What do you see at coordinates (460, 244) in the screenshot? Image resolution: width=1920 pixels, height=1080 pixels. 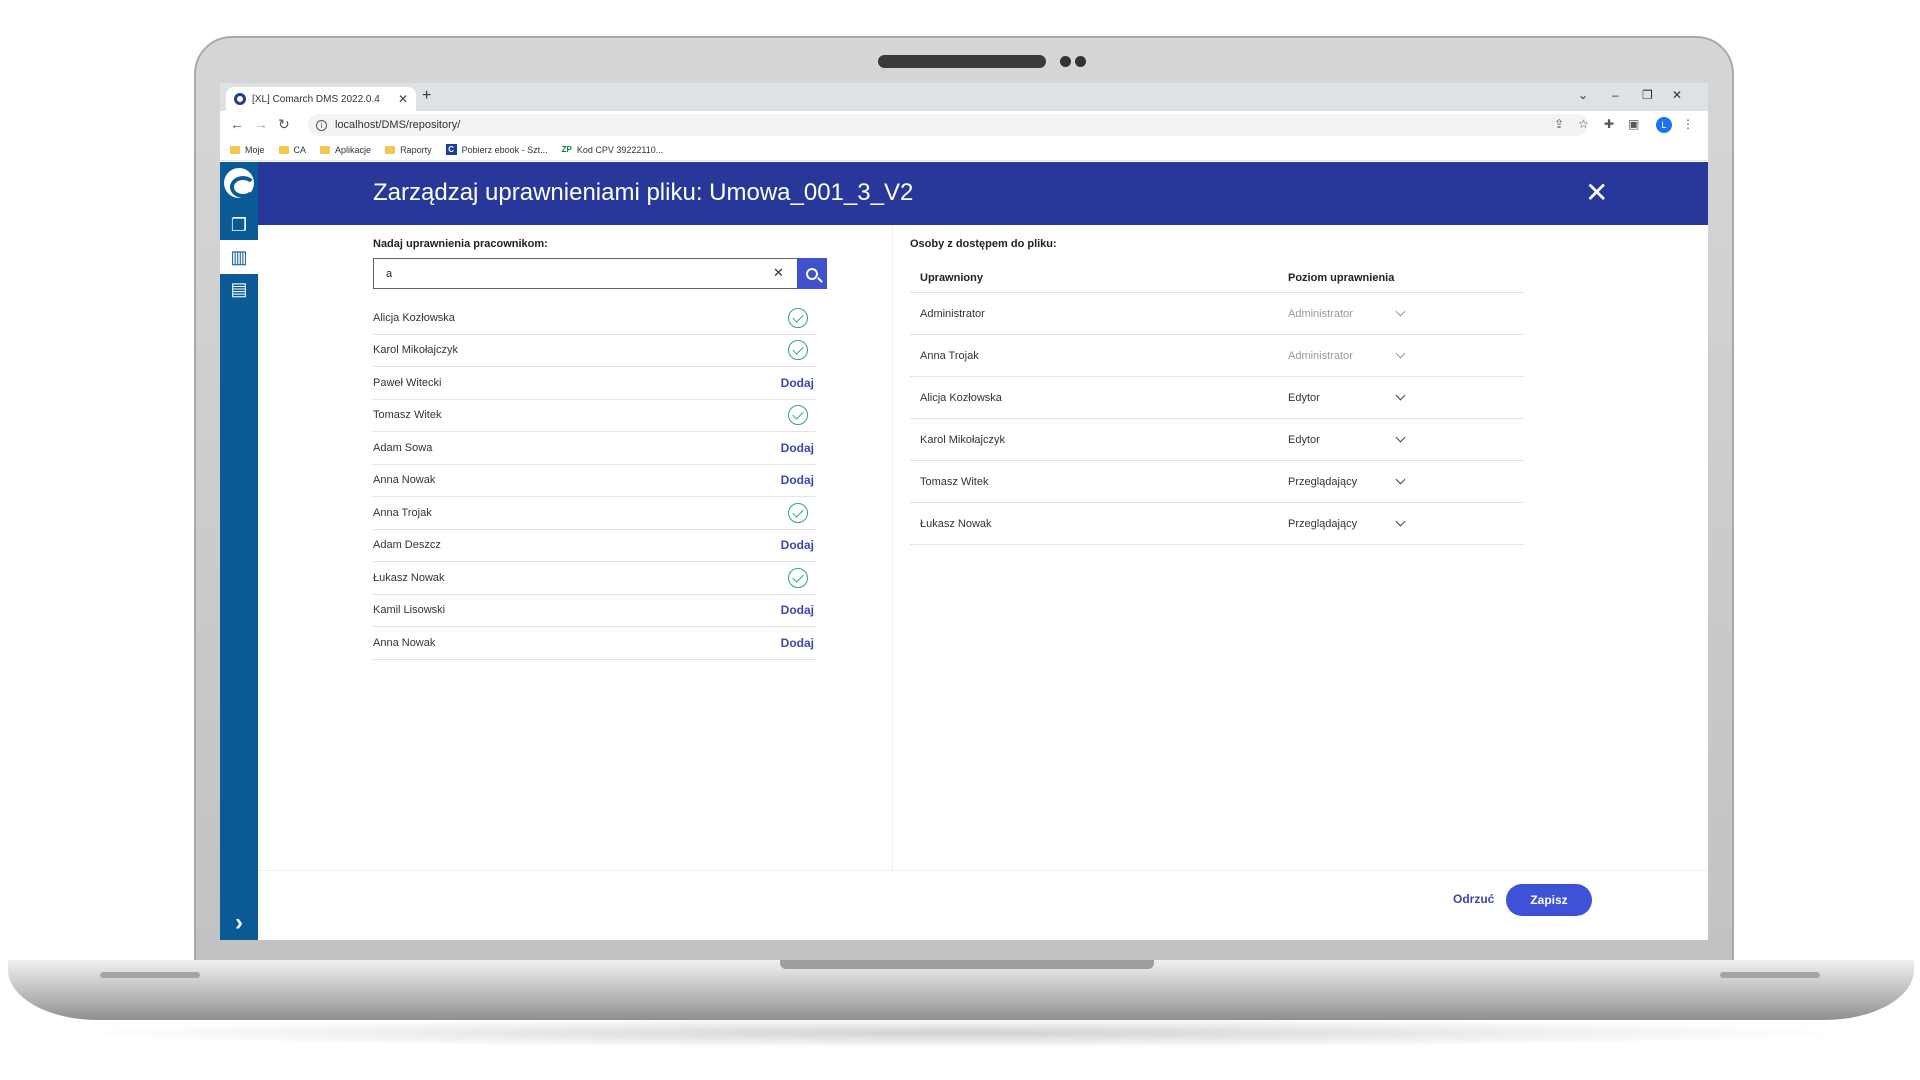 I see `grant-permissions-label: Nadaj uprawnienia pracownikom:` at bounding box center [460, 244].